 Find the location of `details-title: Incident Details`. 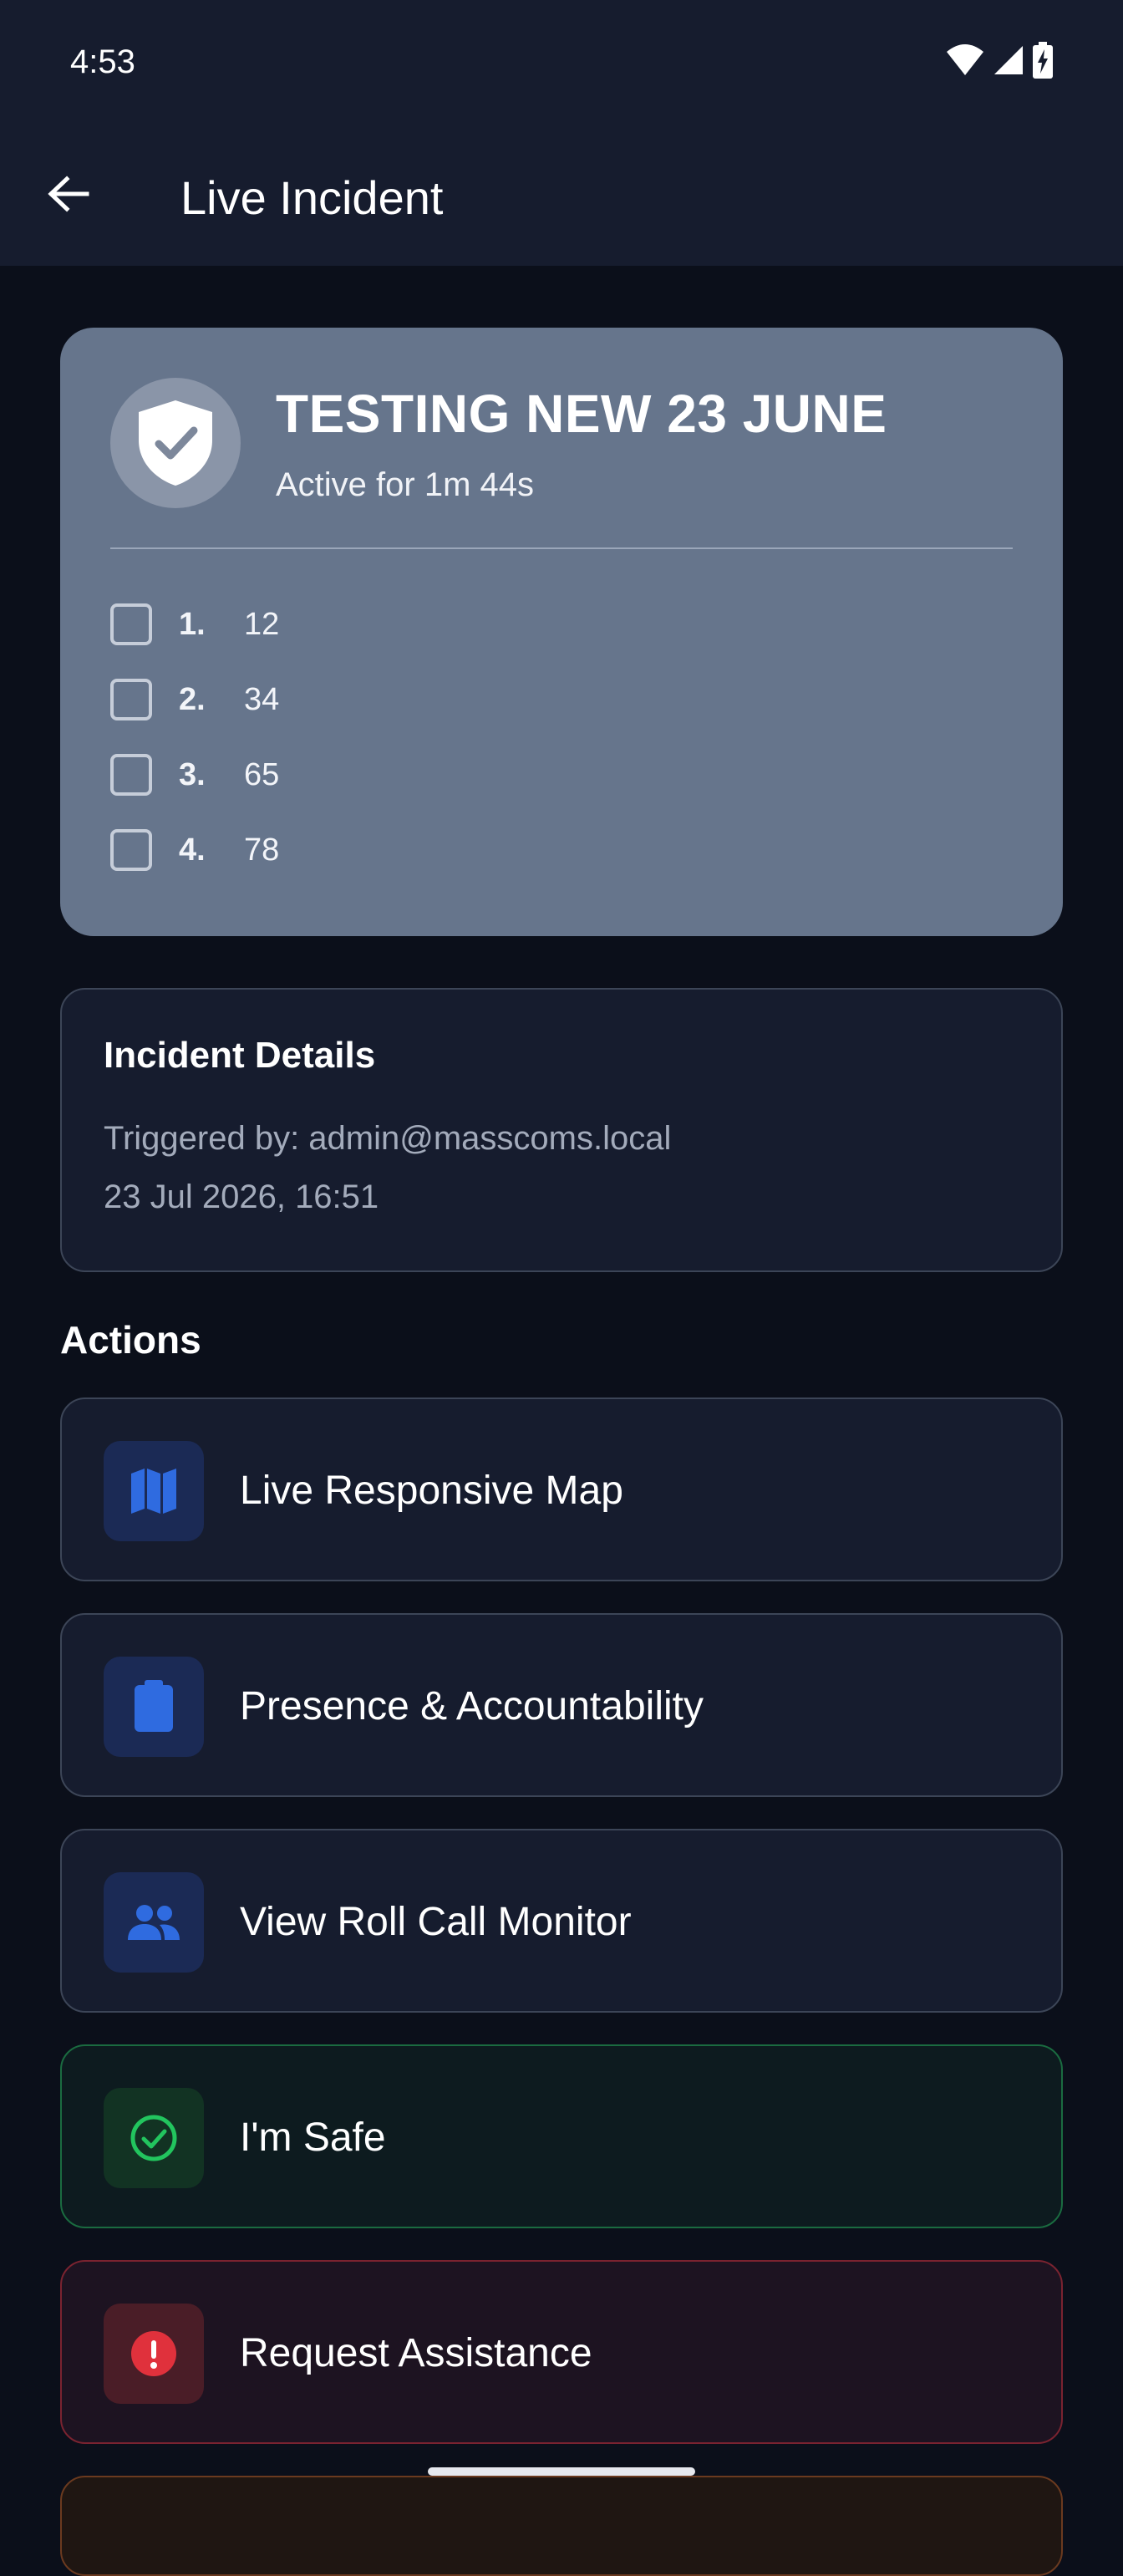

details-title: Incident Details is located at coordinates (240, 1055).